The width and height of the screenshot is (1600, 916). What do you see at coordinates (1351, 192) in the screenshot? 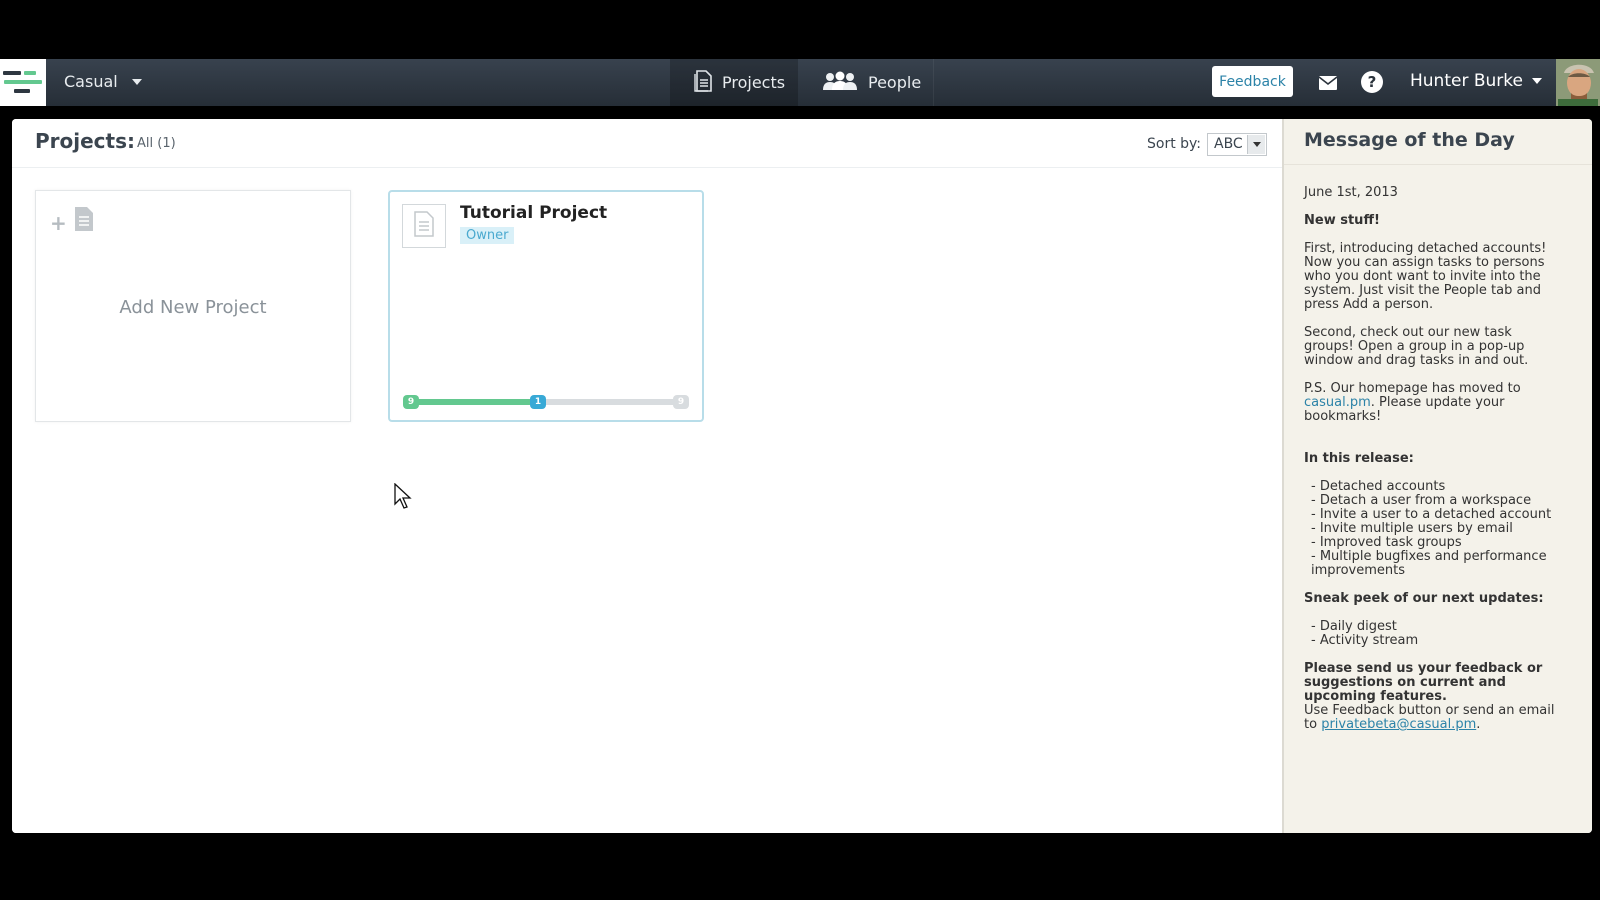
I see `motd-date: June 1st, 2013` at bounding box center [1351, 192].